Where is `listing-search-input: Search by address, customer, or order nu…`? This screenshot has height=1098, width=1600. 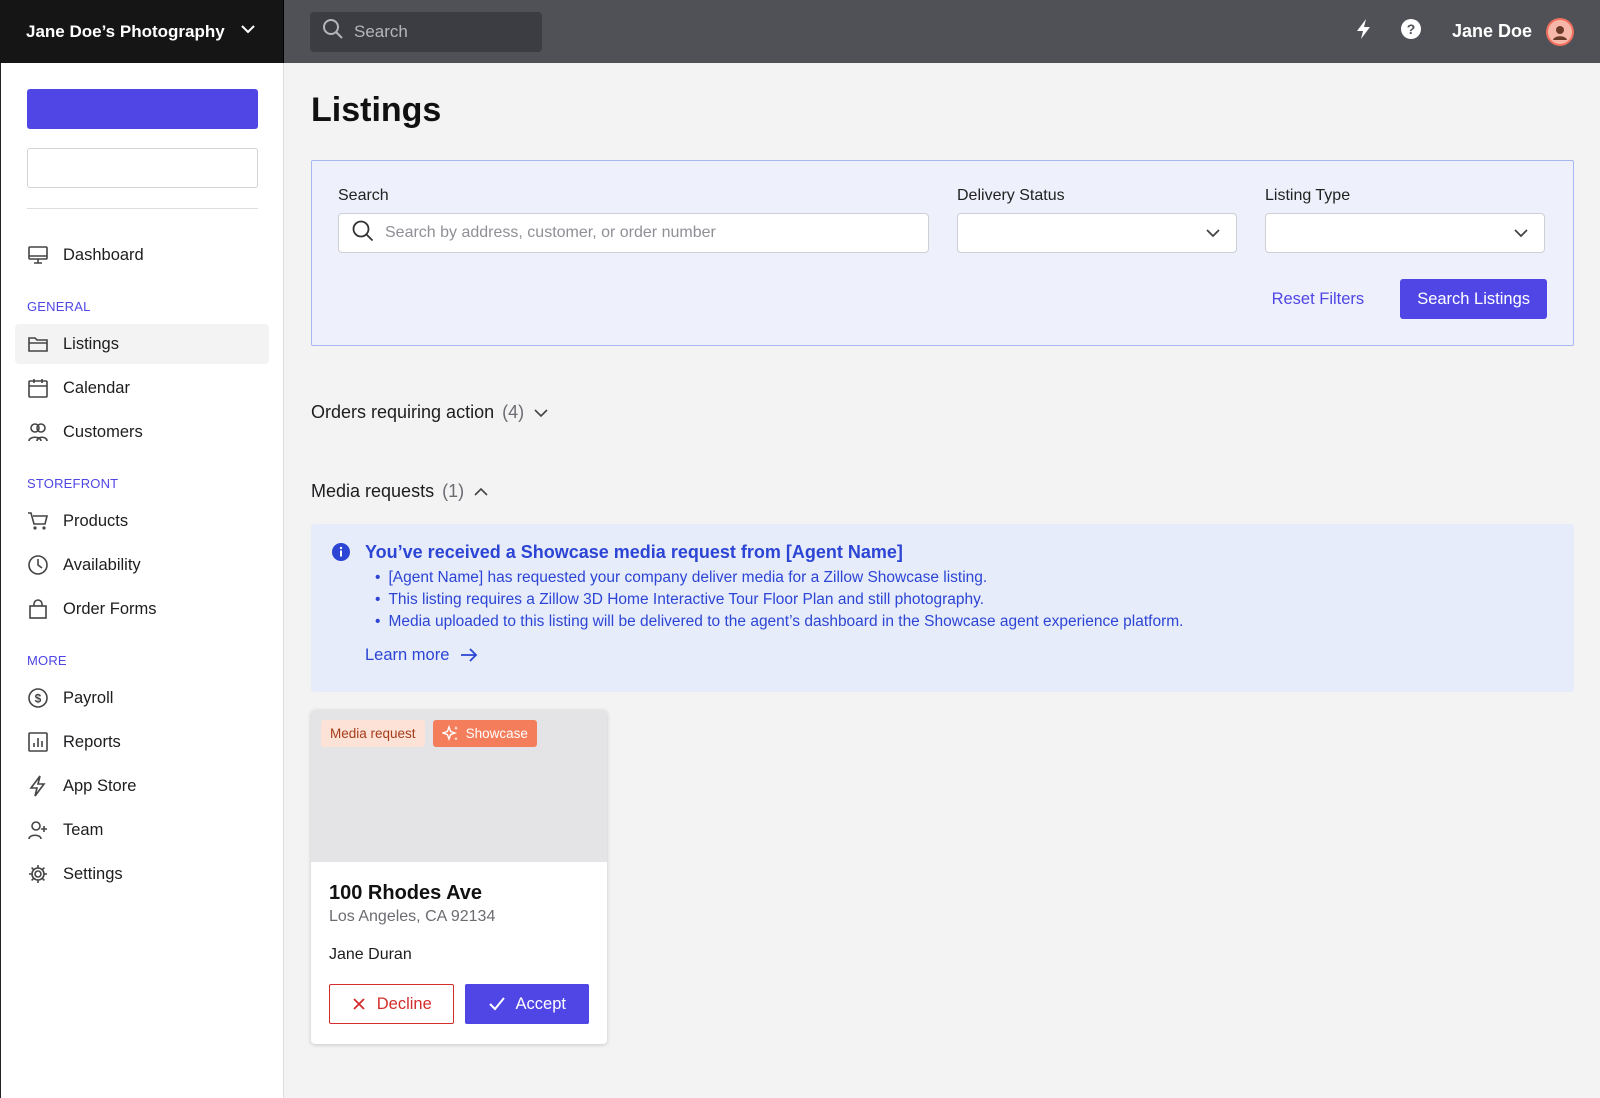
listing-search-input: Search by address, customer, or order nu… is located at coordinates (633, 233).